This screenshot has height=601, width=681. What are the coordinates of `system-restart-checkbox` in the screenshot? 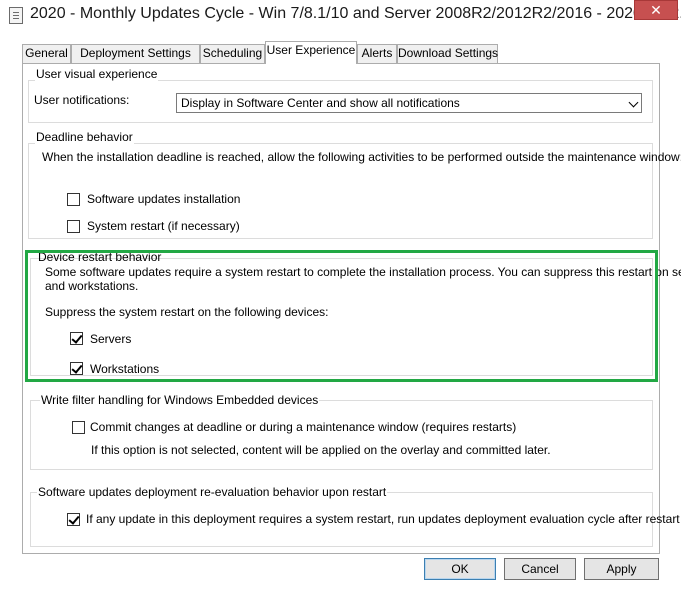 It's located at (73, 226).